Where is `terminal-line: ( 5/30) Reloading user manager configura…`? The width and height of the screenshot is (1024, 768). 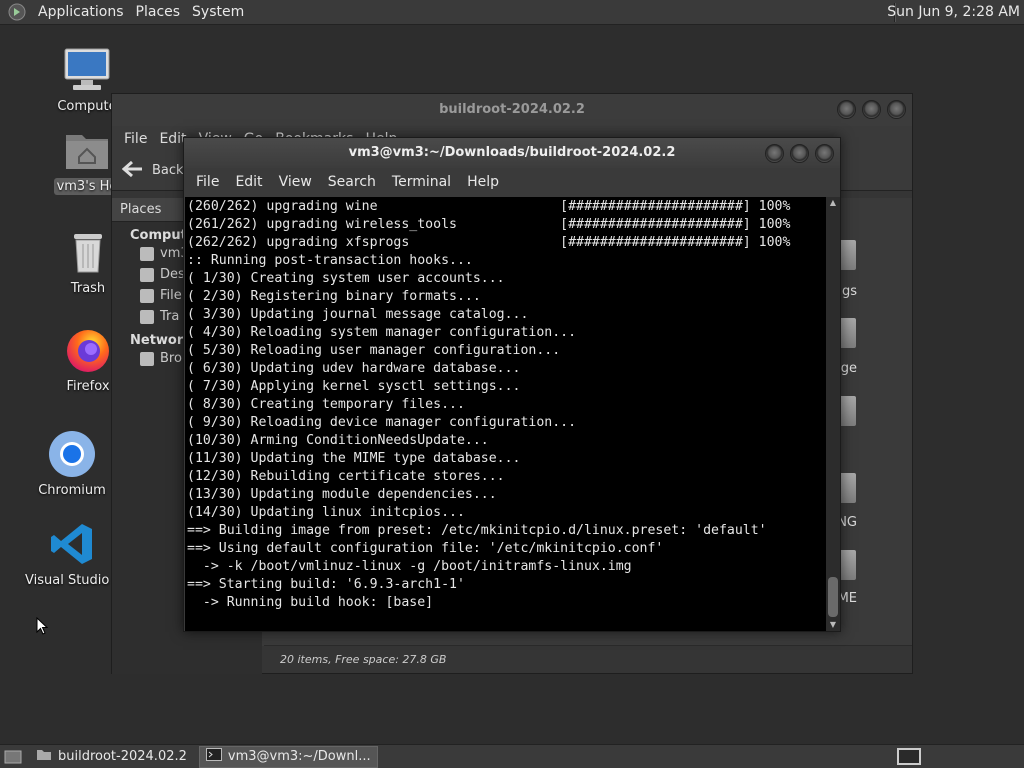 terminal-line: ( 5/30) Reloading user manager configura… is located at coordinates (374, 350).